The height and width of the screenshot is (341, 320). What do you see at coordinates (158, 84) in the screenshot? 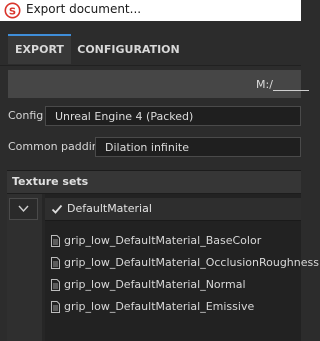
I see `output-path-field: M:/` at bounding box center [158, 84].